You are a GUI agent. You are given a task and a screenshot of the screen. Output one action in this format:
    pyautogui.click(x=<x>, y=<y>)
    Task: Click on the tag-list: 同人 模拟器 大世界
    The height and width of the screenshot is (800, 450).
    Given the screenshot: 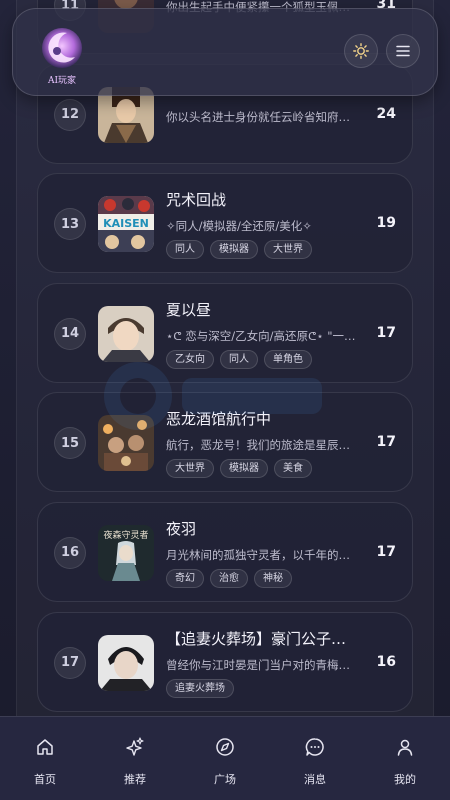 What is the action you would take?
    pyautogui.click(x=239, y=250)
    